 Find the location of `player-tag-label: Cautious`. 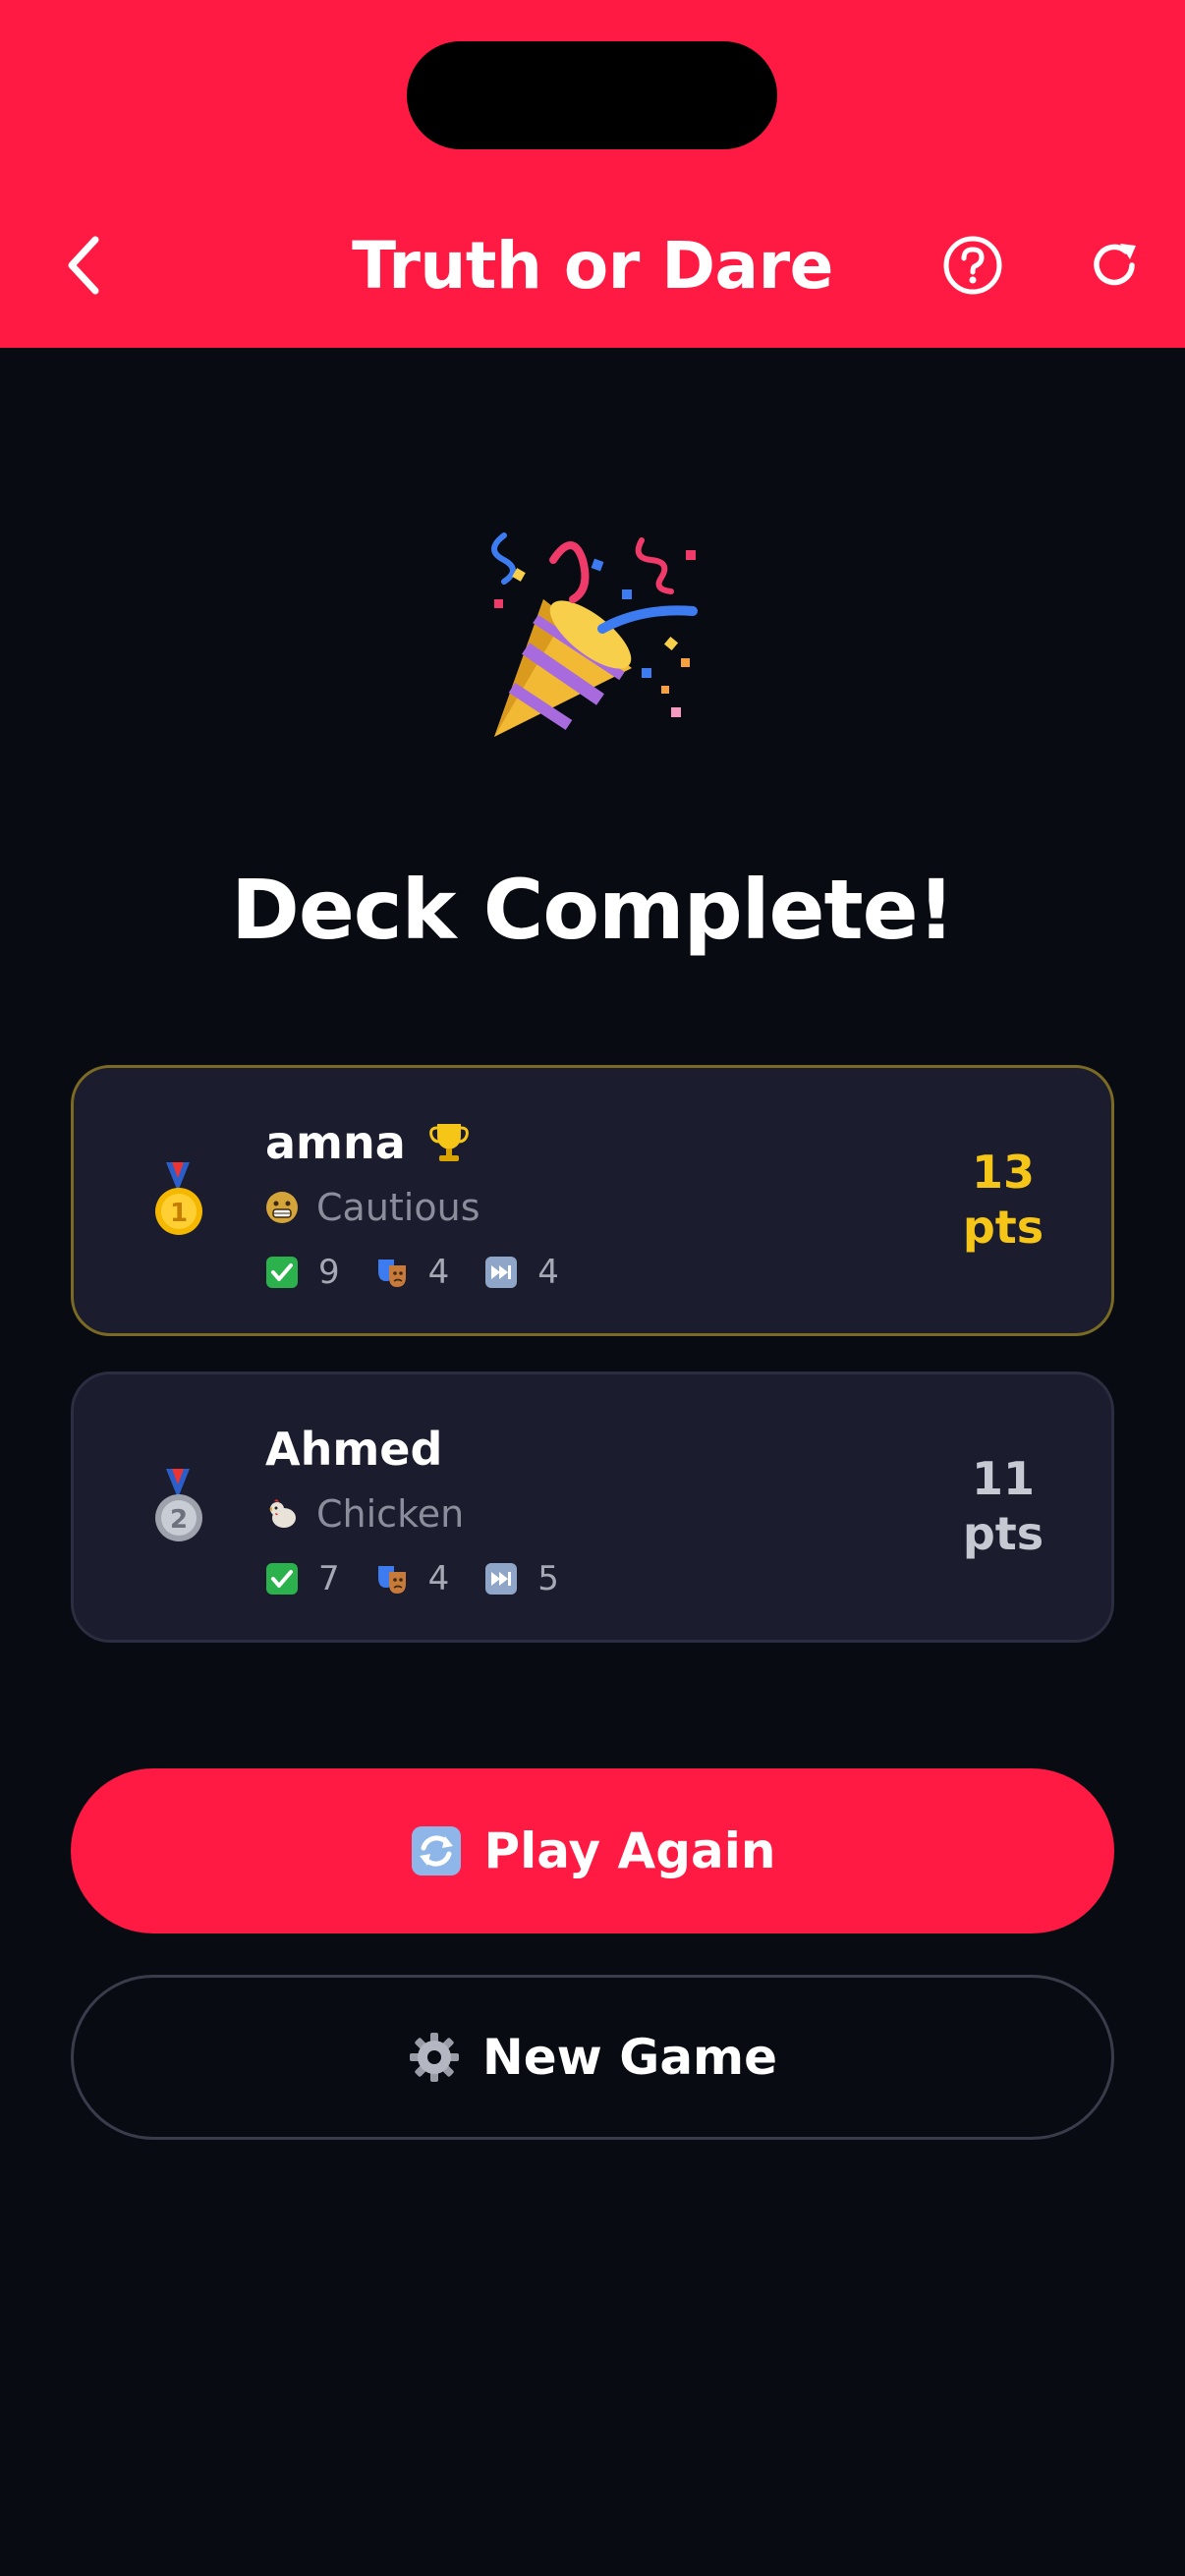

player-tag-label: Cautious is located at coordinates (398, 1207).